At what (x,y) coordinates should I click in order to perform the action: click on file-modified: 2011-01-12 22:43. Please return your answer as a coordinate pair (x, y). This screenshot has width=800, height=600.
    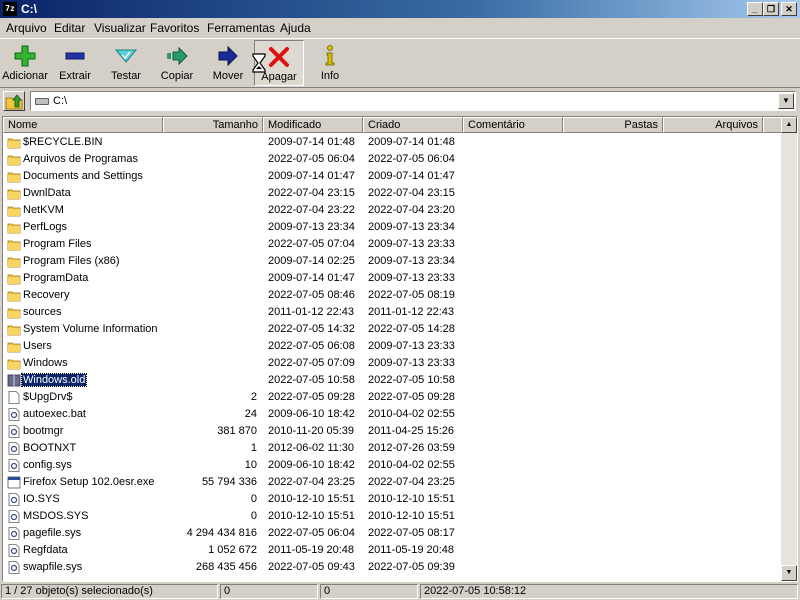
    Looking at the image, I should click on (311, 312).